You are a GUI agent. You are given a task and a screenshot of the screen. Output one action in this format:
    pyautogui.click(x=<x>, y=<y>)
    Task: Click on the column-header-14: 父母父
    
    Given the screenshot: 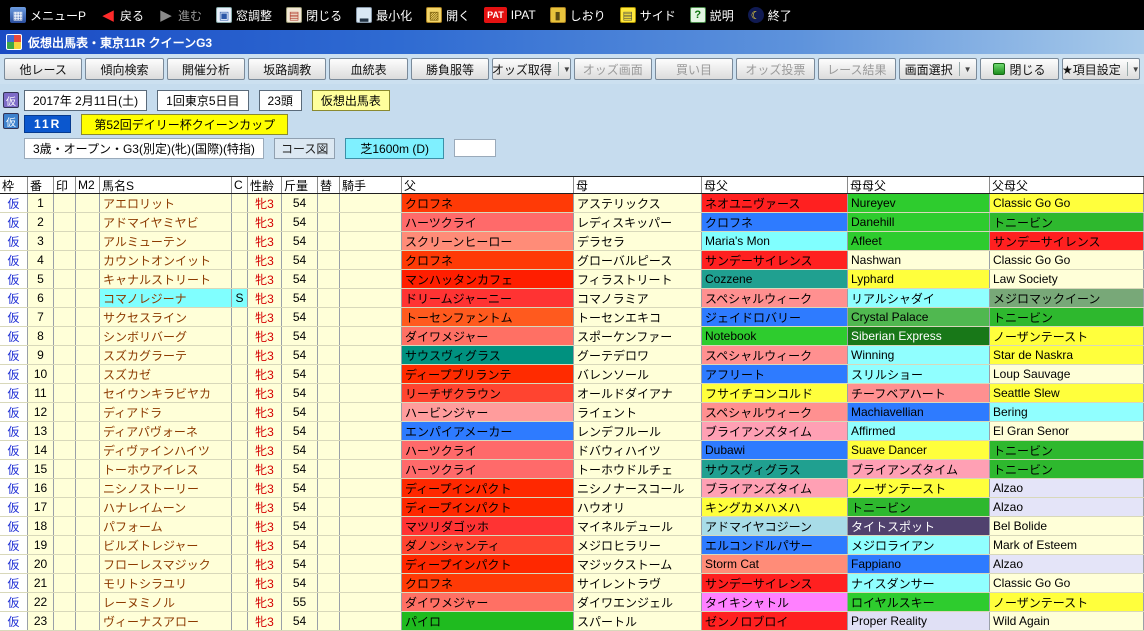 What is the action you would take?
    pyautogui.click(x=1067, y=185)
    